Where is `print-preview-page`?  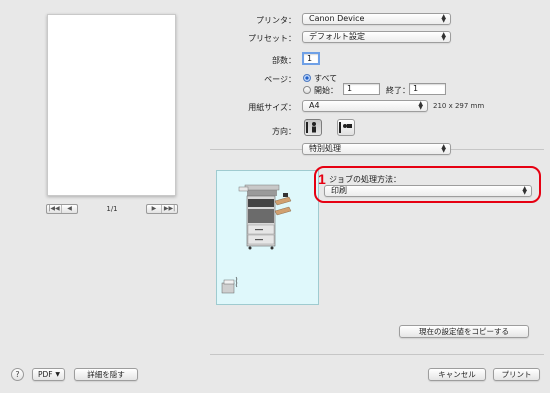
print-preview-page is located at coordinates (111, 105).